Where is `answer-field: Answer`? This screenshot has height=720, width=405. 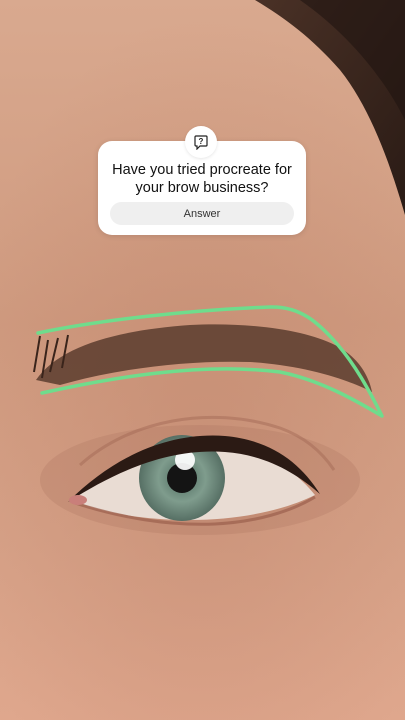 answer-field: Answer is located at coordinates (202, 213).